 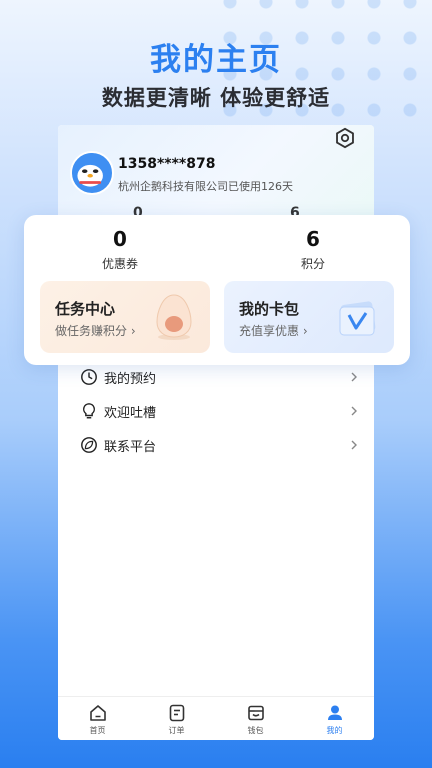 I want to click on tab-label: 我的, so click(x=334, y=730).